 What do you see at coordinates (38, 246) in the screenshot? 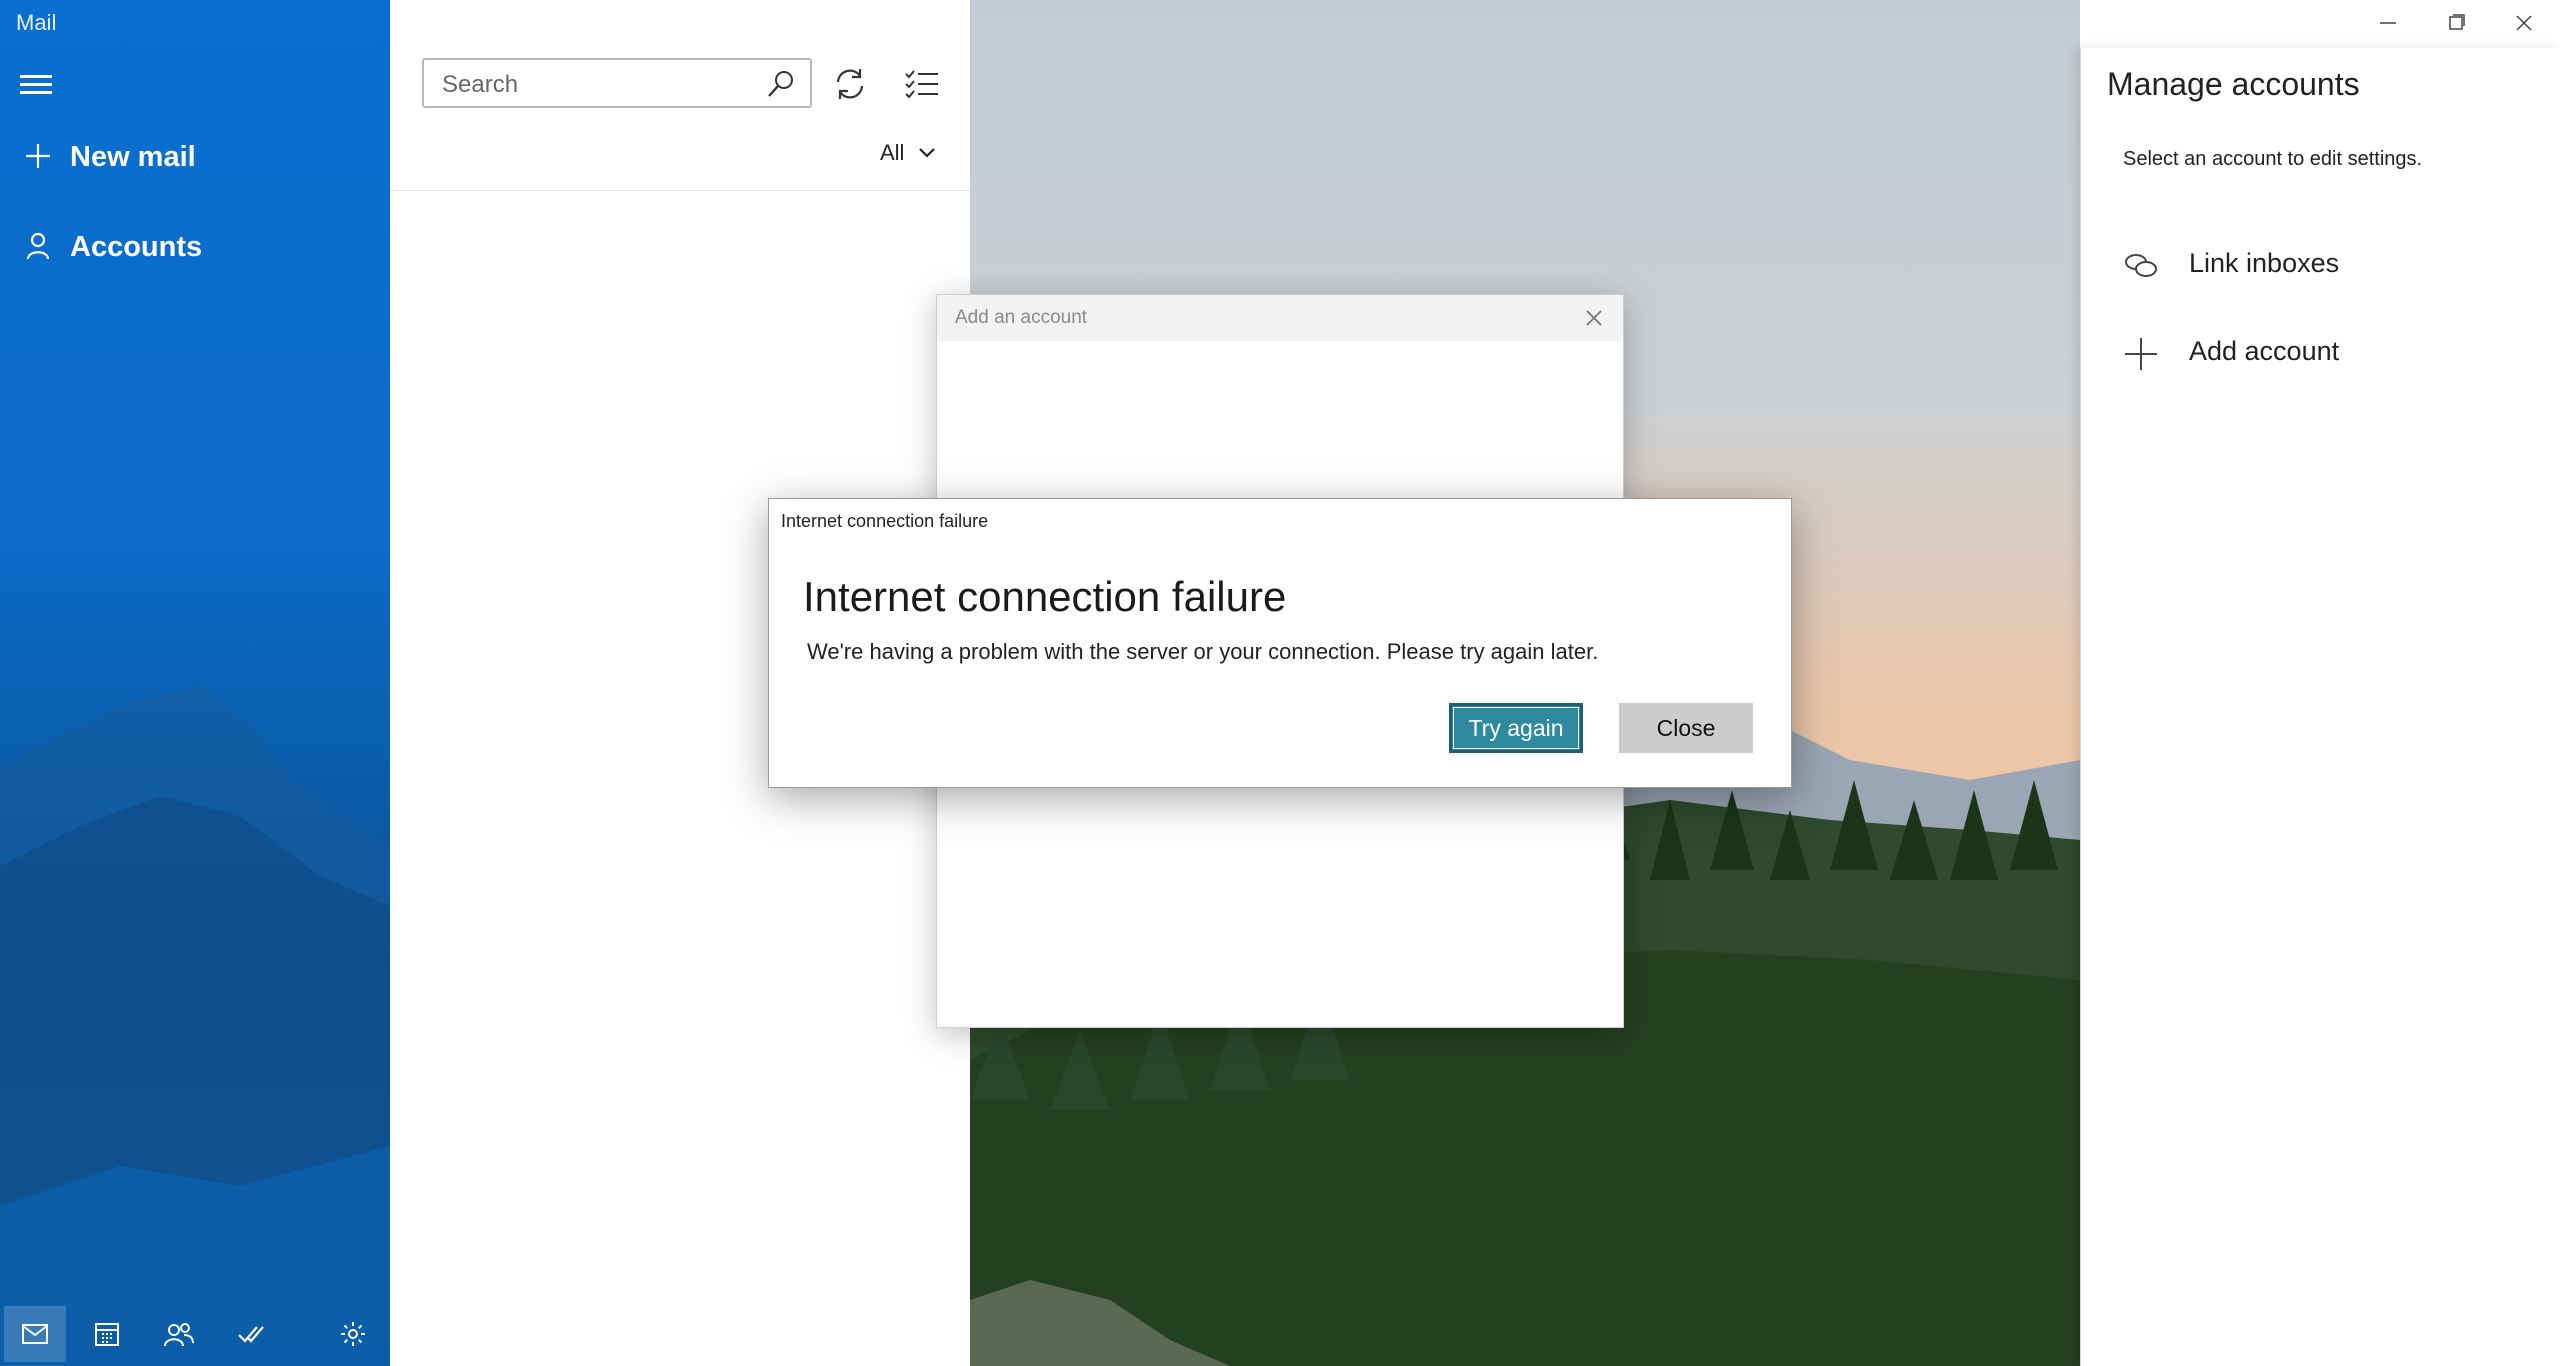
I see `person-icon` at bounding box center [38, 246].